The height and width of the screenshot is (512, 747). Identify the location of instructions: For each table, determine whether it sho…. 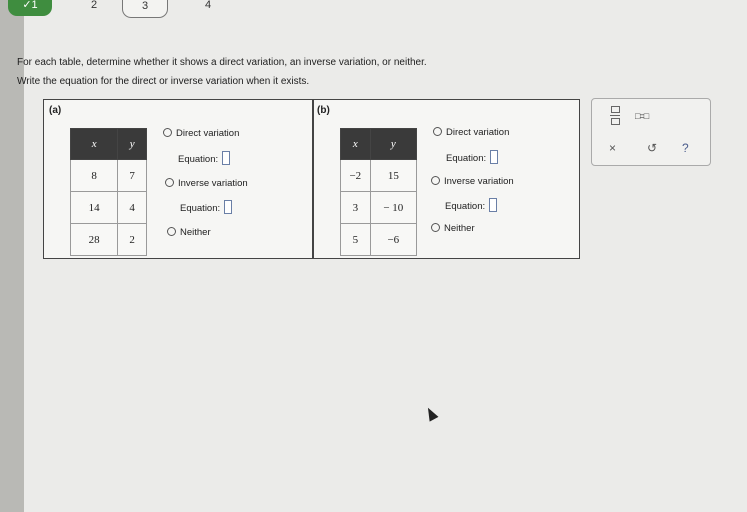
(222, 72).